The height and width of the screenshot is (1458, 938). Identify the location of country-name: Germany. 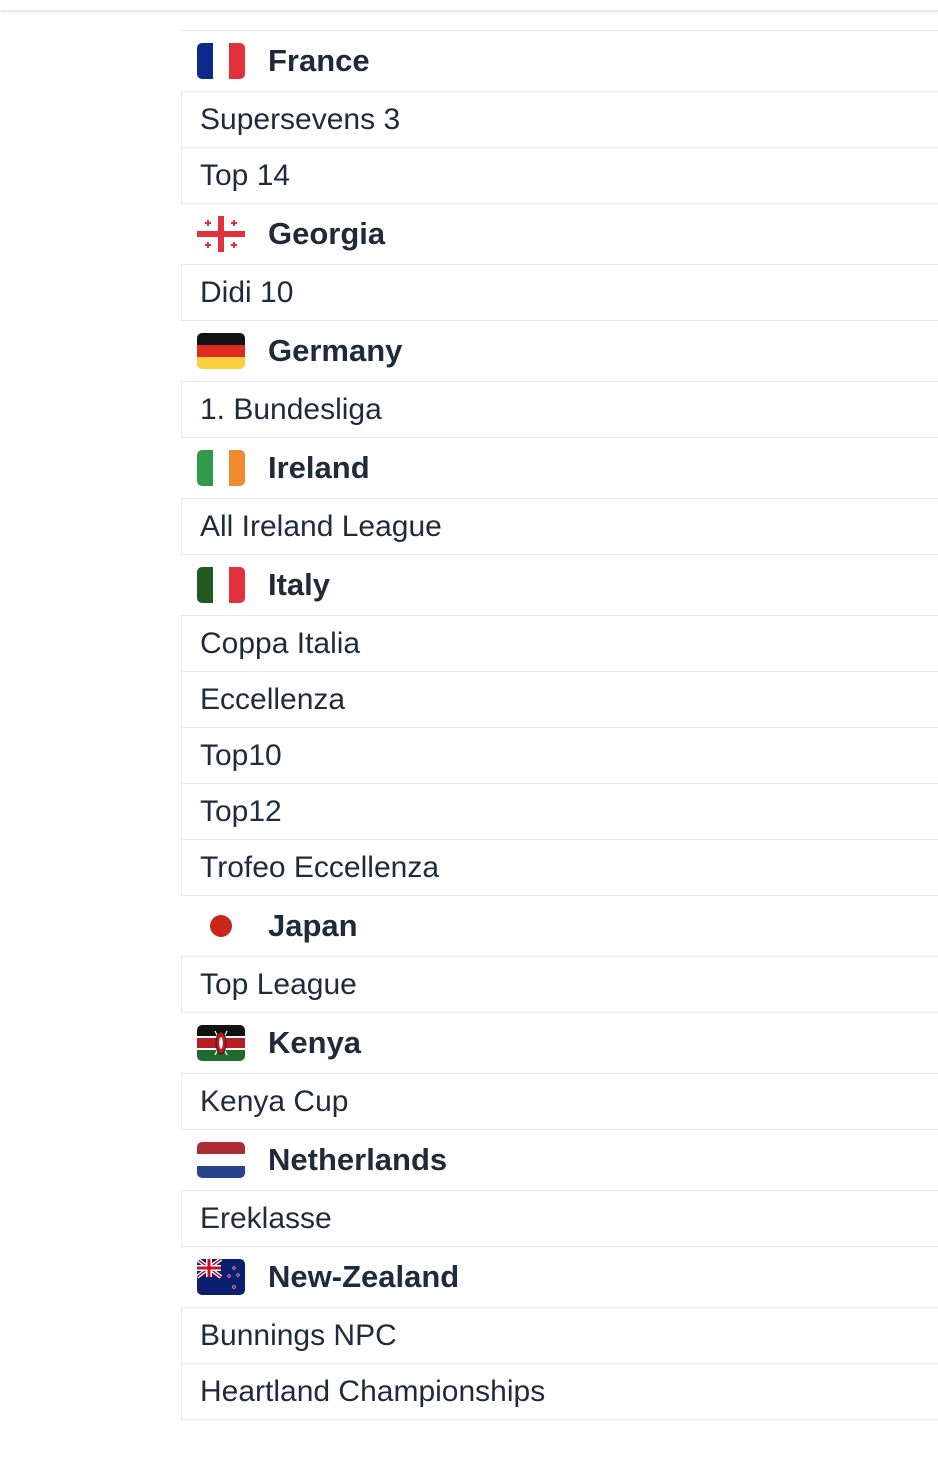
(335, 350).